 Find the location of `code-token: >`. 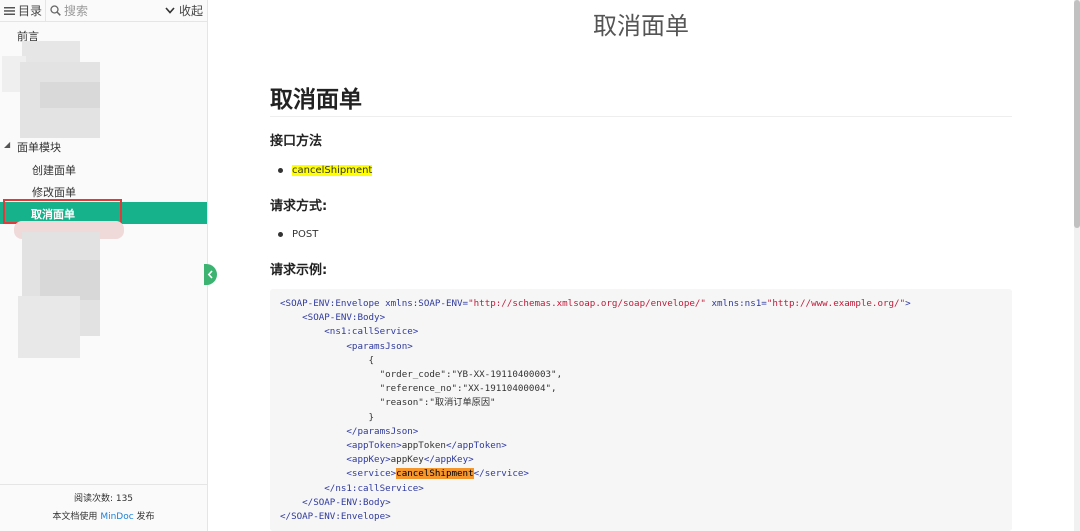

code-token: > is located at coordinates (908, 303).